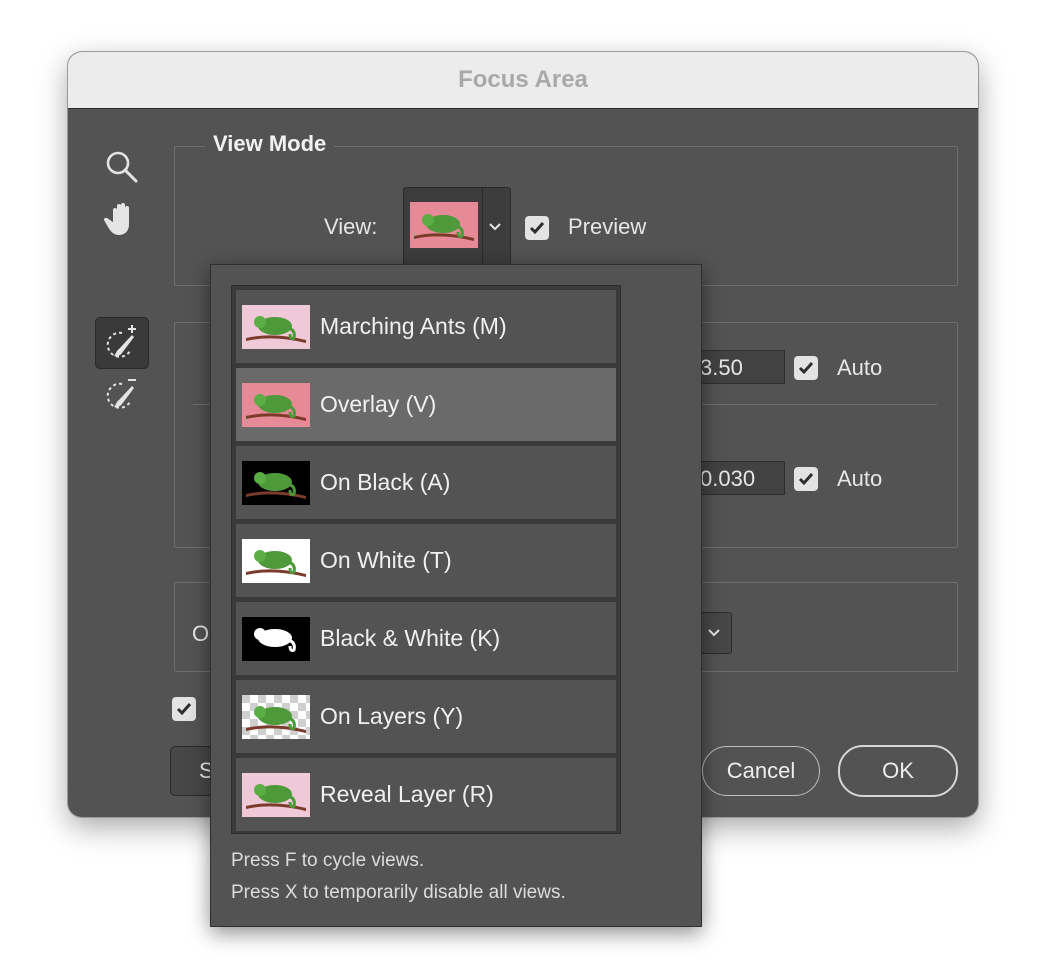  I want to click on bottom-option-checkbox, so click(184, 709).